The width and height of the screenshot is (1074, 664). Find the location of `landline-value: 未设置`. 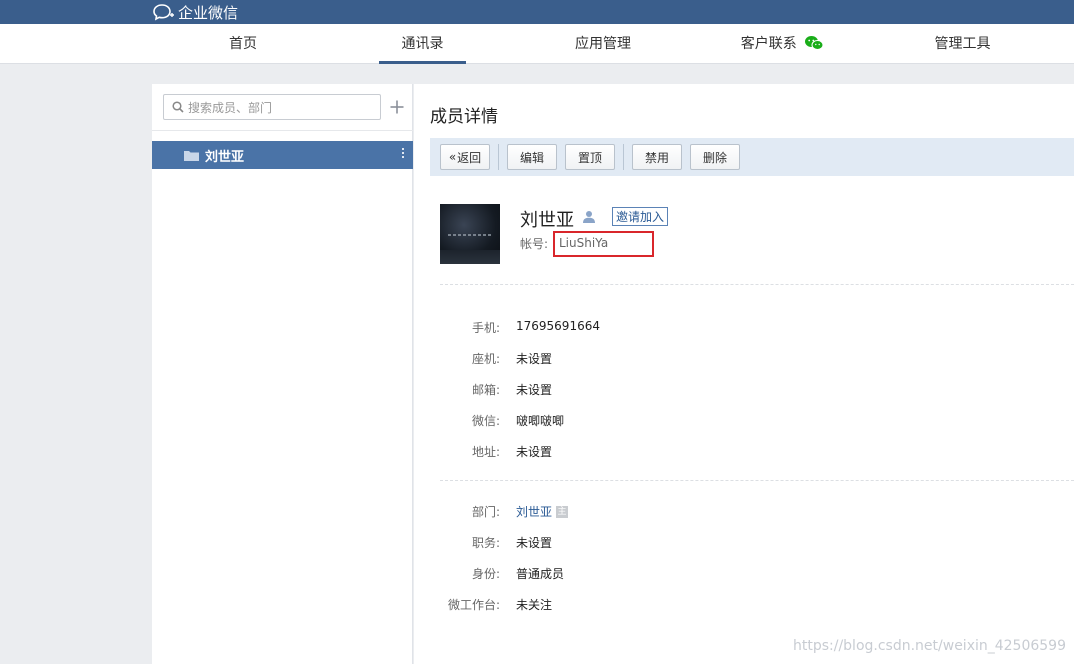

landline-value: 未设置 is located at coordinates (534, 359).